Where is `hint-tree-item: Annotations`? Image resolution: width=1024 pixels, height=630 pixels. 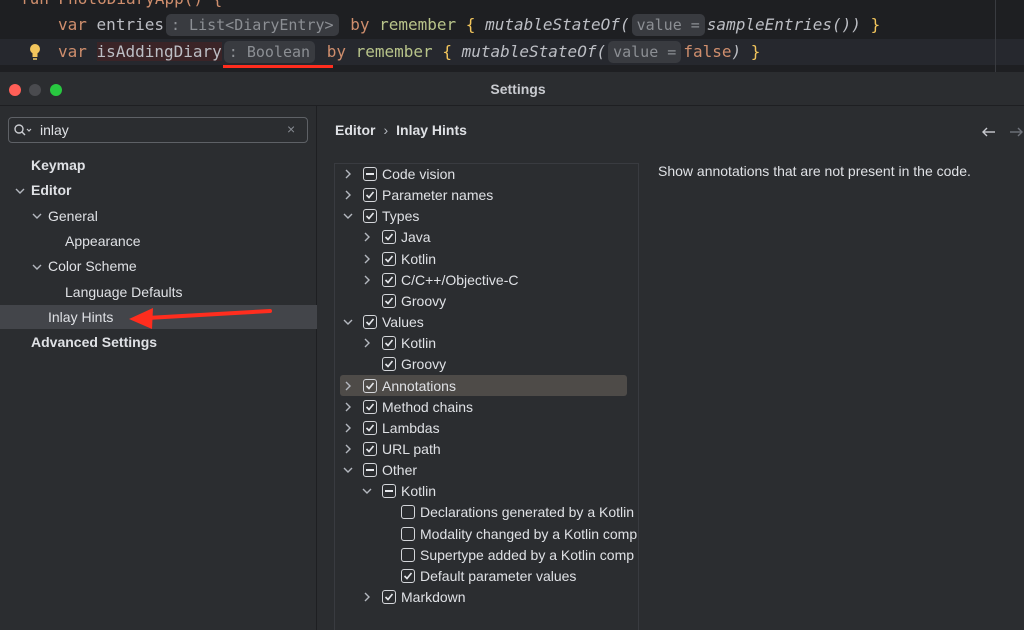 hint-tree-item: Annotations is located at coordinates (419, 386).